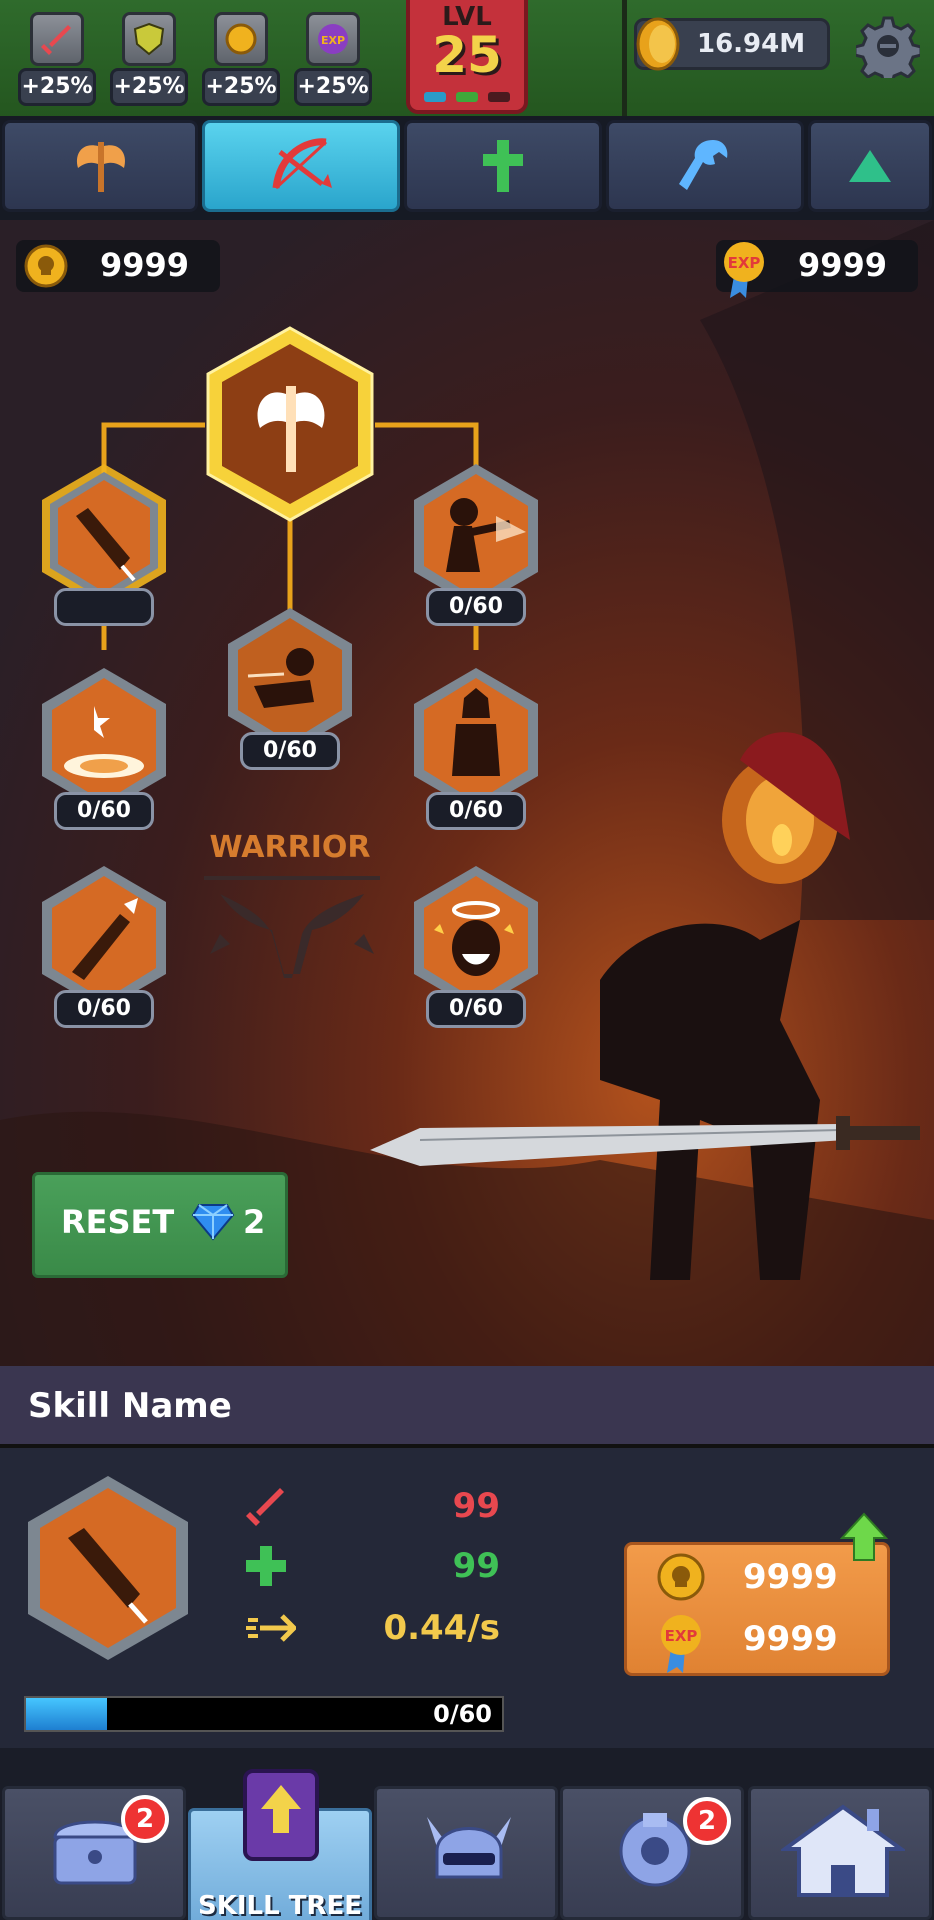 Image resolution: width=934 pixels, height=1920 pixels. I want to click on level-value: 25, so click(467, 55).